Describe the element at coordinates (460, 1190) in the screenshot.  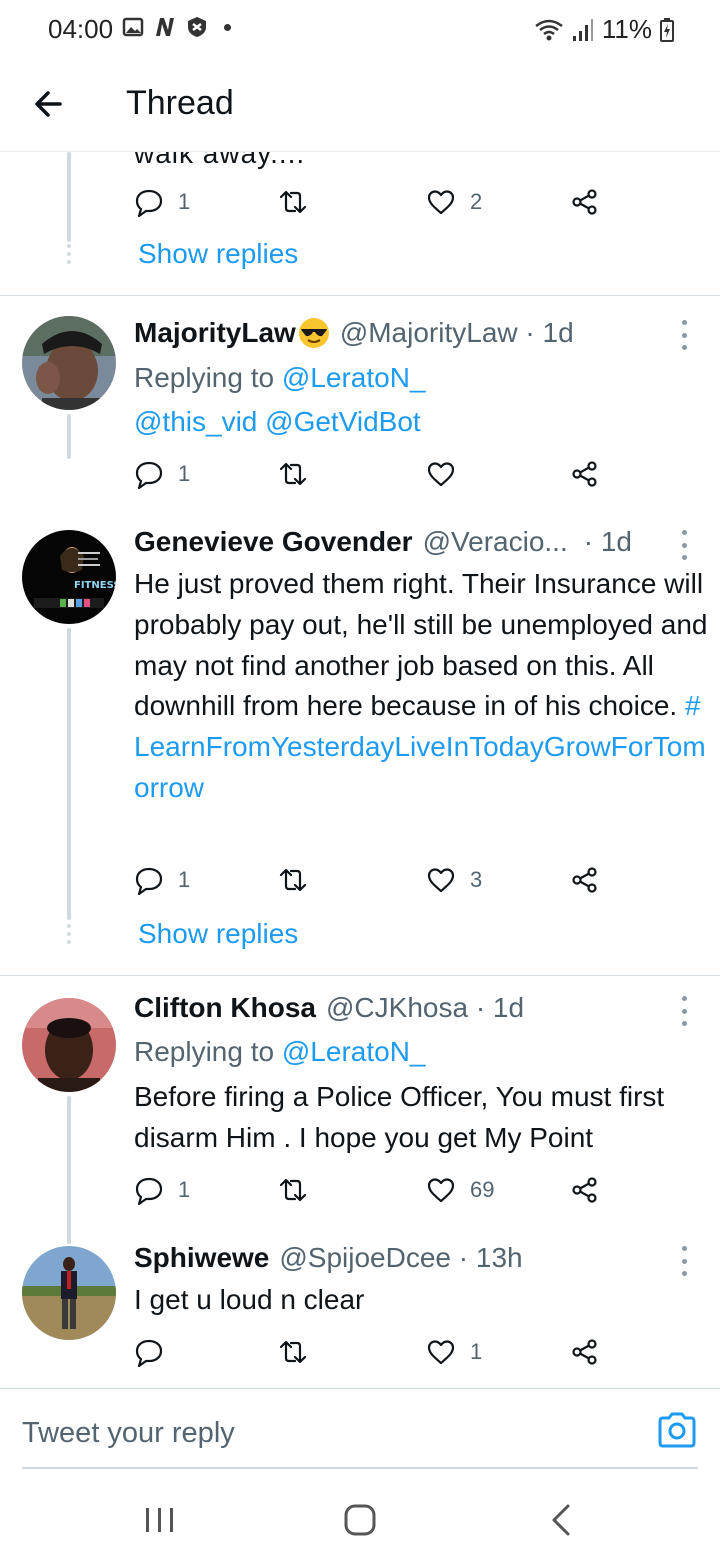
I see `like-button: 69` at that location.